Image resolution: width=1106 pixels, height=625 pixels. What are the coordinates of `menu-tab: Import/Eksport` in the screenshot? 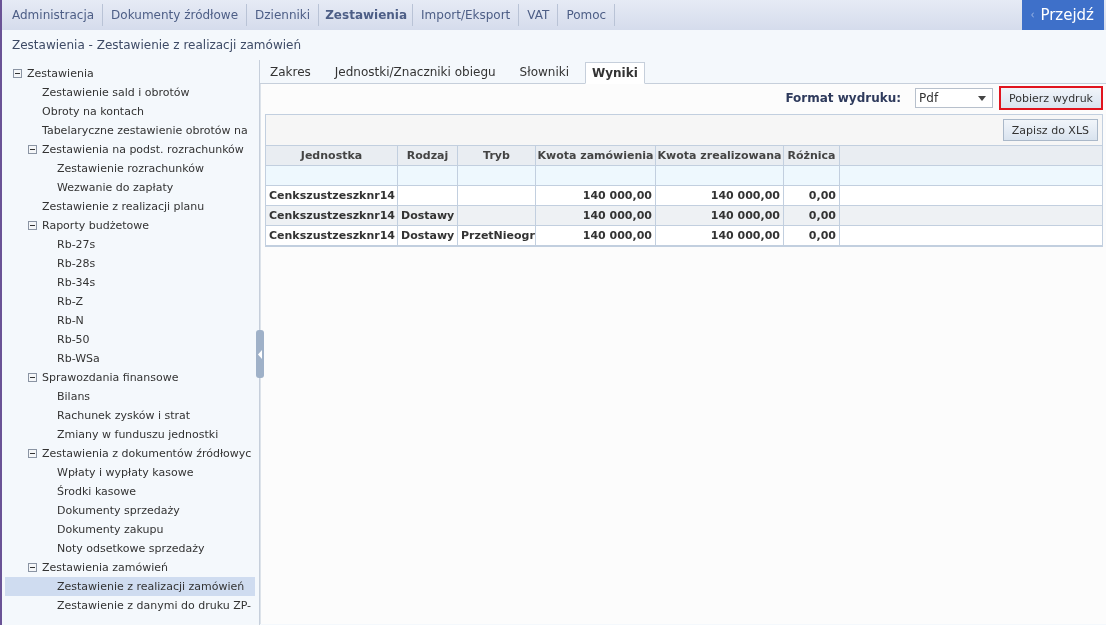 It's located at (466, 15).